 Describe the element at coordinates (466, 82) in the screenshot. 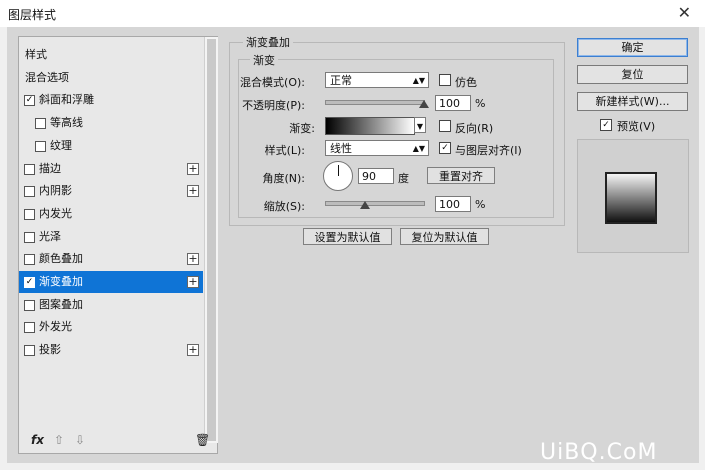

I see `dither-label: 仿色` at that location.